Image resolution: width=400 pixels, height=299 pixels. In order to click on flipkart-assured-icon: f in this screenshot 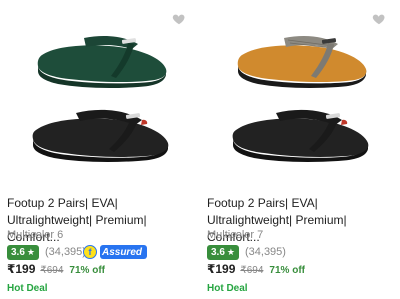, I will do `click(89, 252)`.